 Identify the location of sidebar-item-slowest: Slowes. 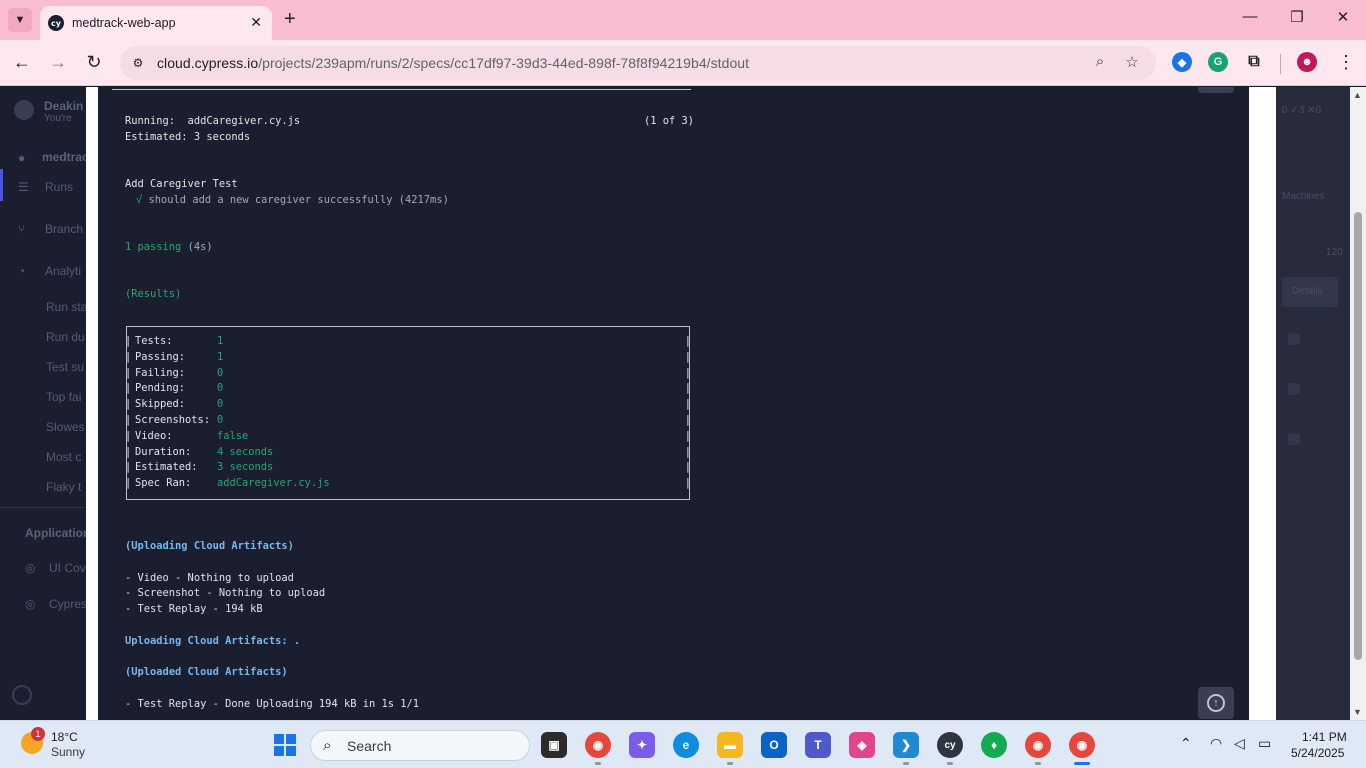
(65, 427).